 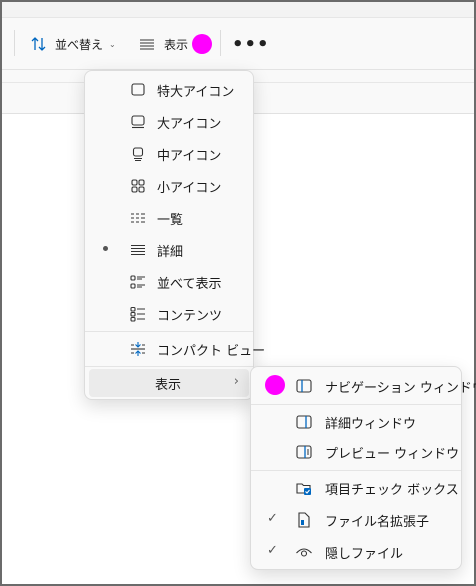 I want to click on menu-item-small-icons: 小アイコン, so click(x=169, y=186).